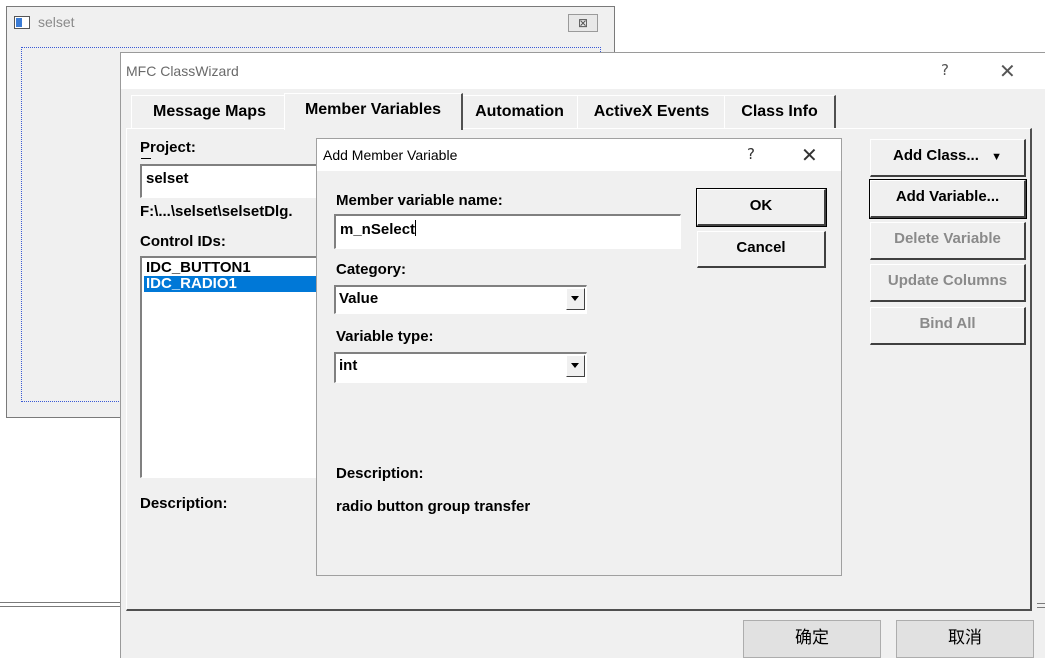 The width and height of the screenshot is (1045, 658). Describe the element at coordinates (56, 22) in the screenshot. I see `selset-title: selset` at that location.